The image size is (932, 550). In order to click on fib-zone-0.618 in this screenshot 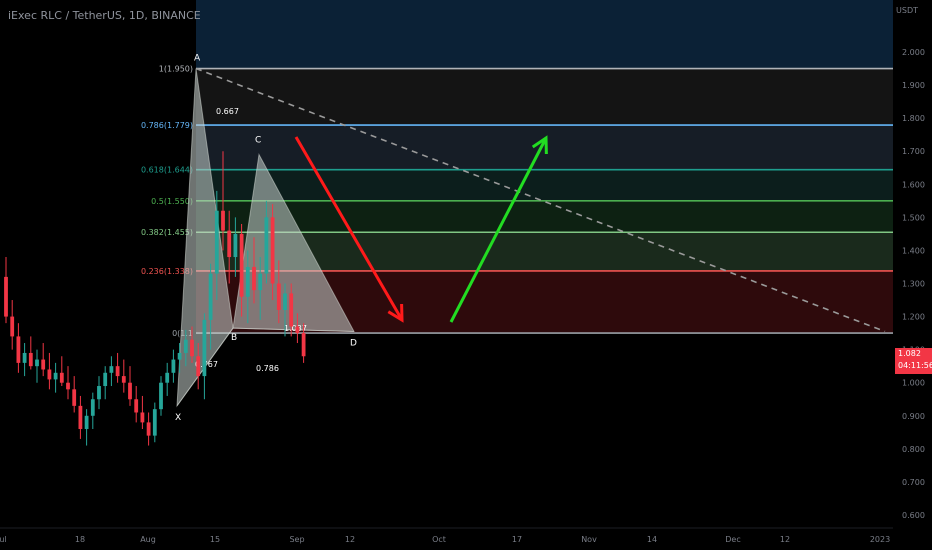, I will do `click(544, 185)`.